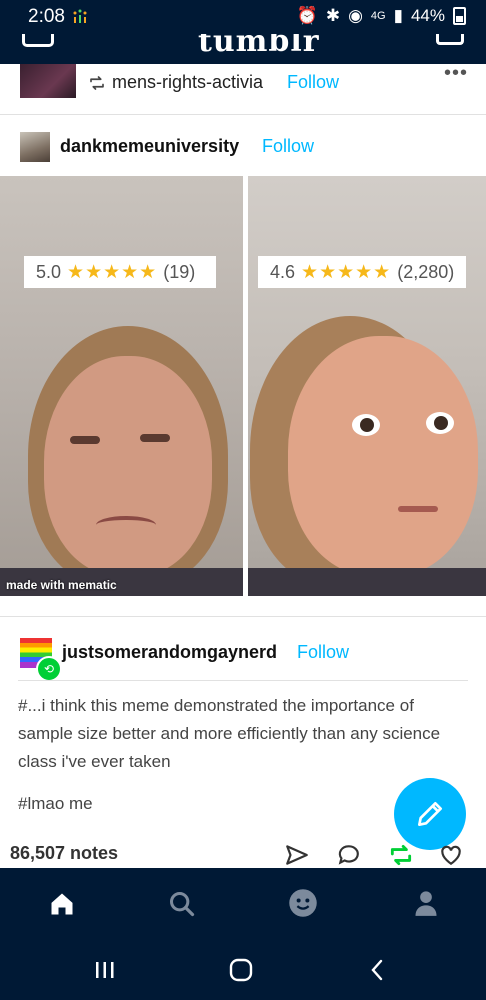 This screenshot has height=1000, width=486. Describe the element at coordinates (55, 804) in the screenshot. I see `post-tag: #lmao me` at that location.